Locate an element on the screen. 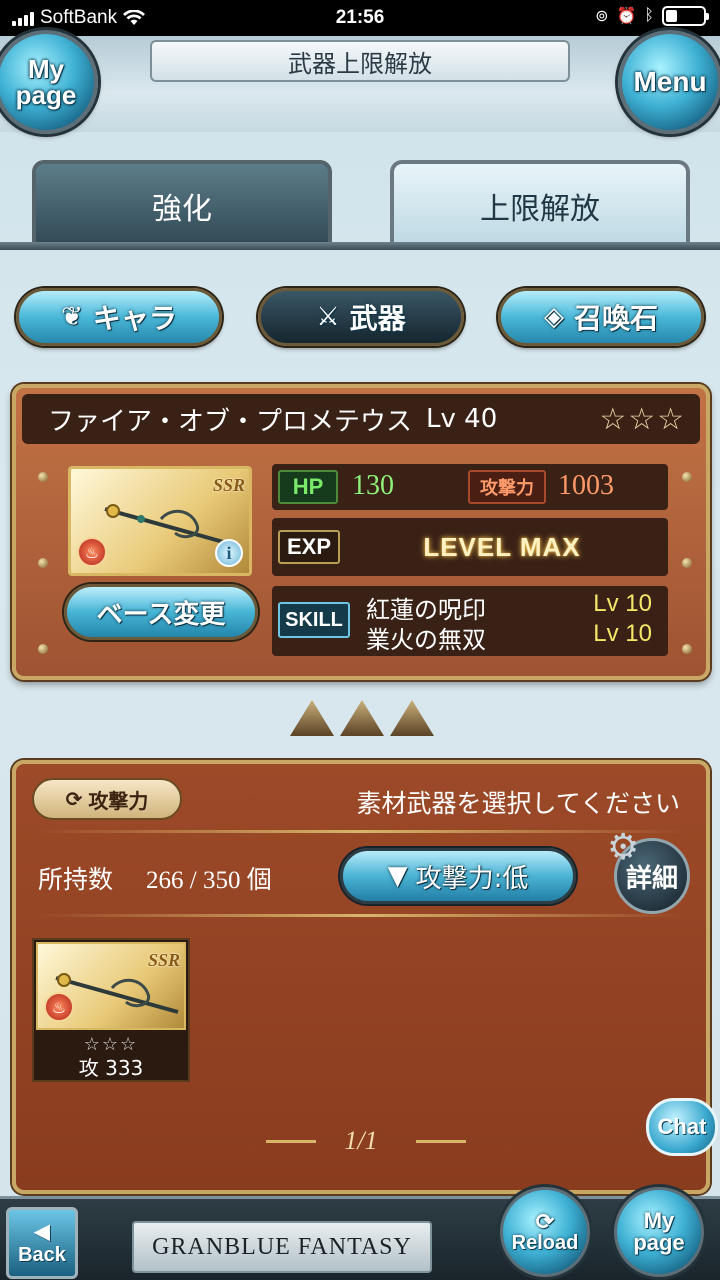 This screenshot has height=1280, width=720. crossed-swords-icon: ⚔ is located at coordinates (328, 317).